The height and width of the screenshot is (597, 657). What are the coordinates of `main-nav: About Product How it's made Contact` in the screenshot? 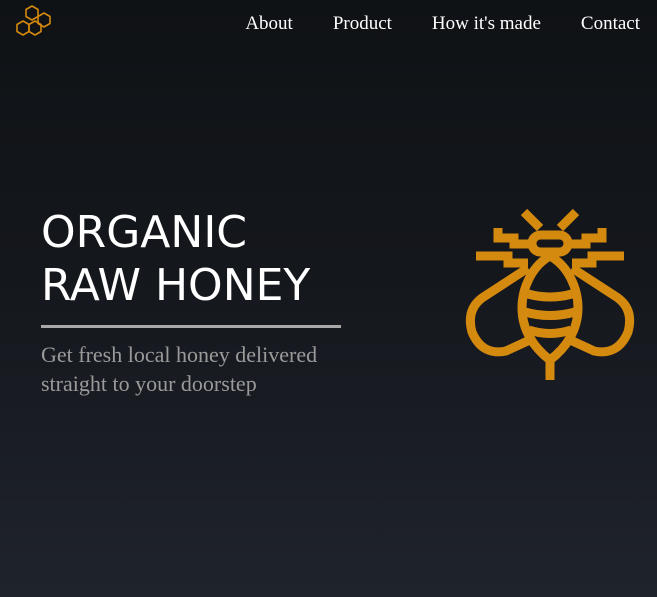 It's located at (442, 24).